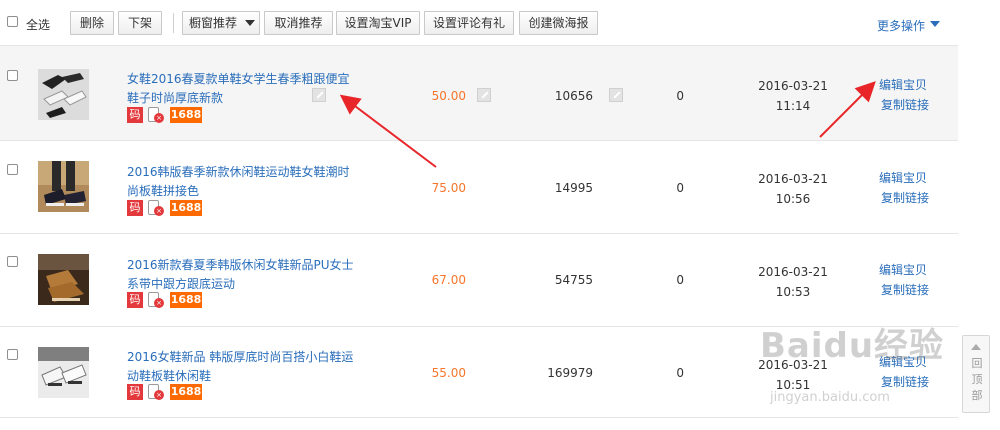 The height and width of the screenshot is (430, 1000). I want to click on arrow-to-edit-item, so click(847, 109).